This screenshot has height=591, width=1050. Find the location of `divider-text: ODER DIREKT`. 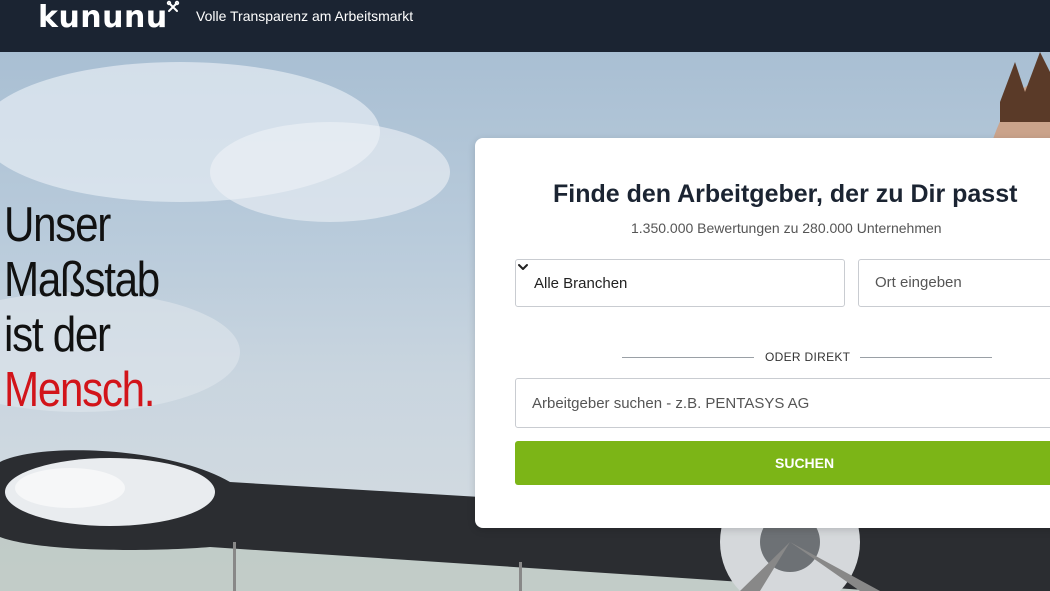

divider-text: ODER DIREKT is located at coordinates (808, 357).